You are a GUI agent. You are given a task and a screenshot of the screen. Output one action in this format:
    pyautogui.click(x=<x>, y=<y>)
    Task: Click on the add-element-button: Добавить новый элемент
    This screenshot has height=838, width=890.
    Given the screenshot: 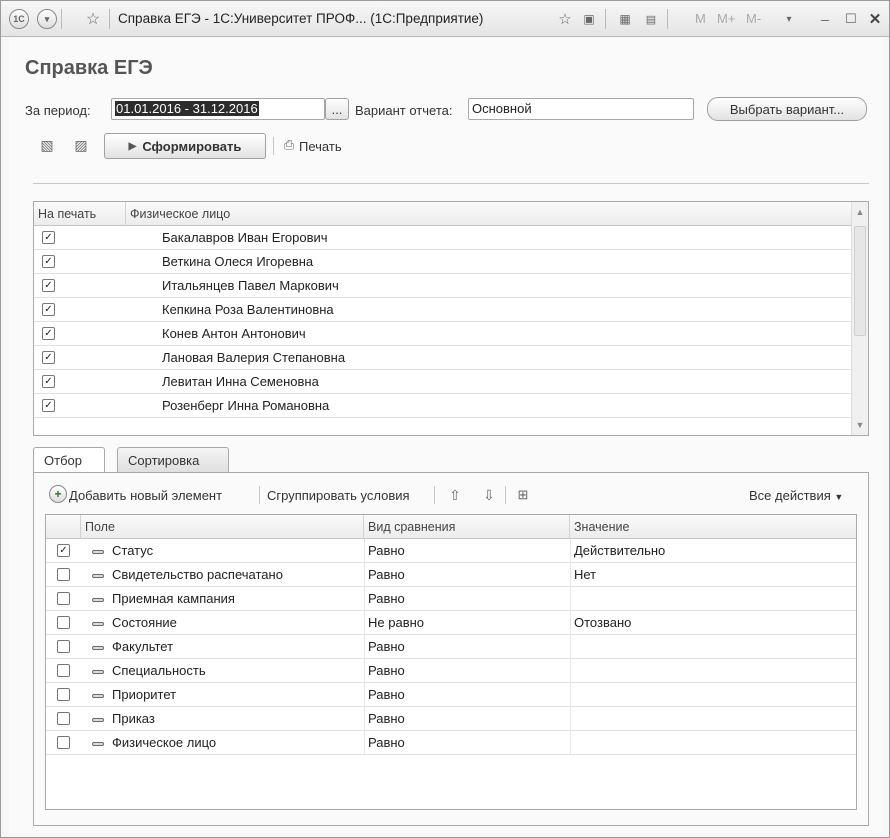 What is the action you would take?
    pyautogui.click(x=145, y=495)
    